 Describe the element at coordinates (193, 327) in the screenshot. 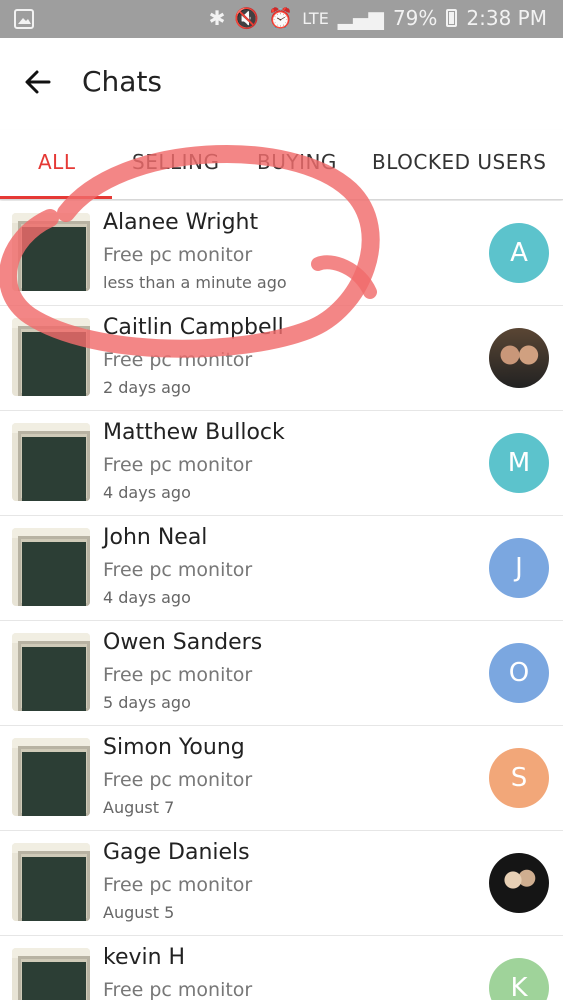

I see `chat-name: Caitlin Campbell` at that location.